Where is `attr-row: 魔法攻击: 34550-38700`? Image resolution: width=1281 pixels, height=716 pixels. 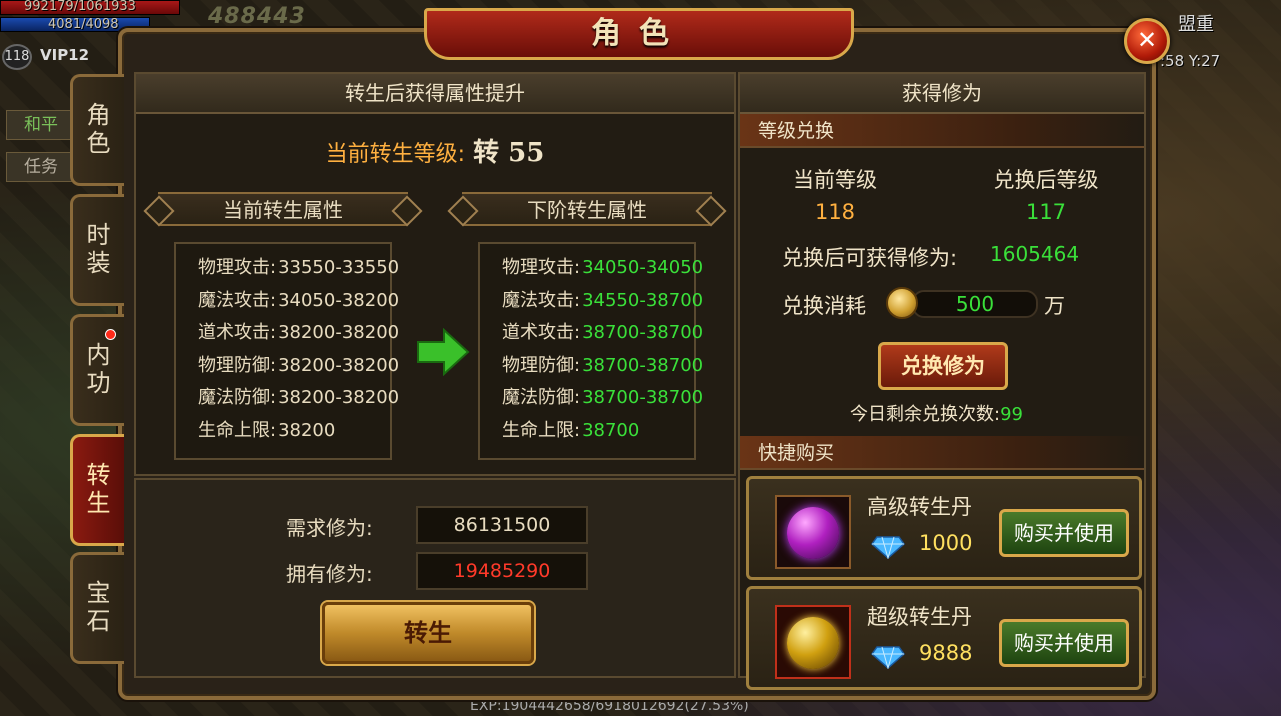
attr-row: 魔法攻击: 34550-38700 is located at coordinates (602, 301).